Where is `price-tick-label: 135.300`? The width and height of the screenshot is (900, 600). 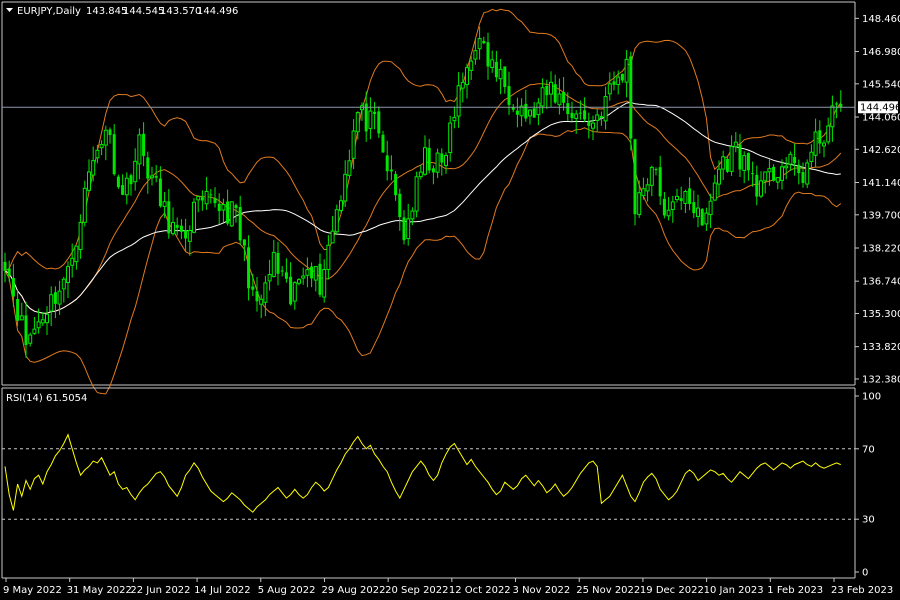 price-tick-label: 135.300 is located at coordinates (881, 314).